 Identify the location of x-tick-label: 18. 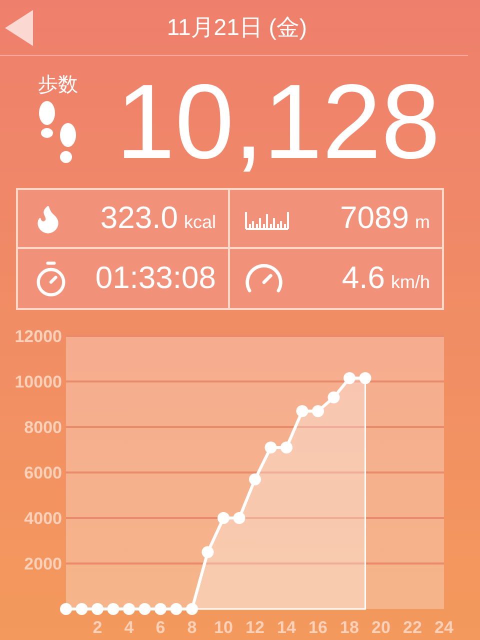
(349, 627).